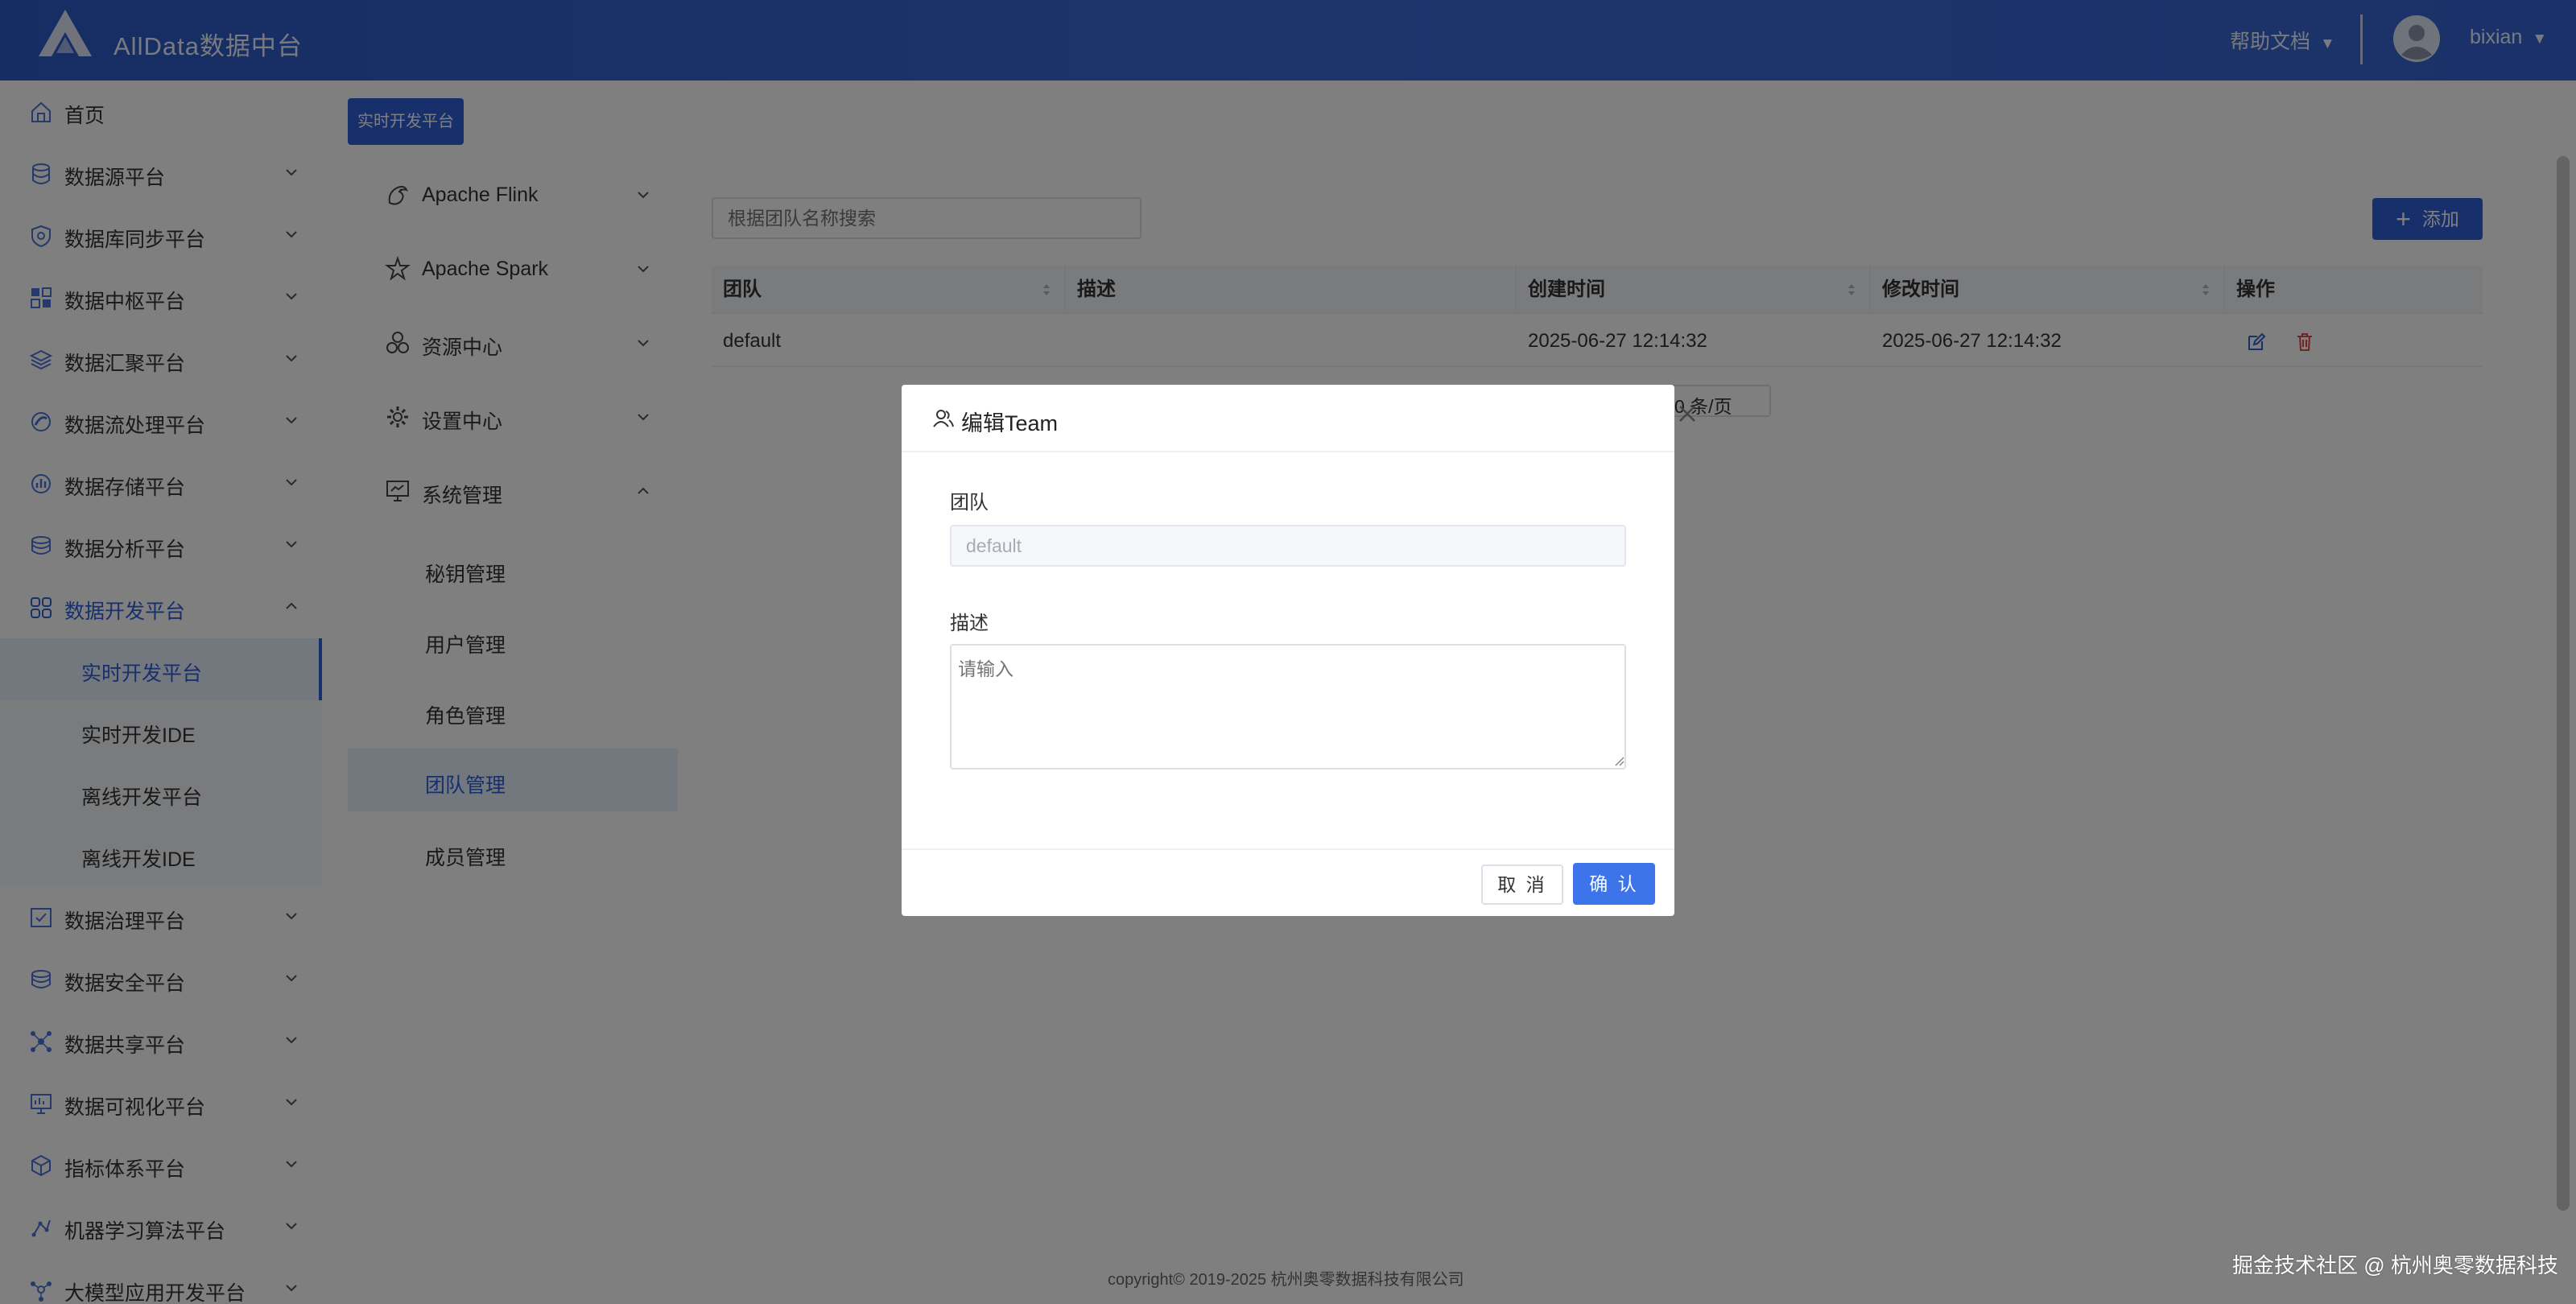 The height and width of the screenshot is (1304, 2576). I want to click on dialog-header: 编辑Team, so click(1288, 418).